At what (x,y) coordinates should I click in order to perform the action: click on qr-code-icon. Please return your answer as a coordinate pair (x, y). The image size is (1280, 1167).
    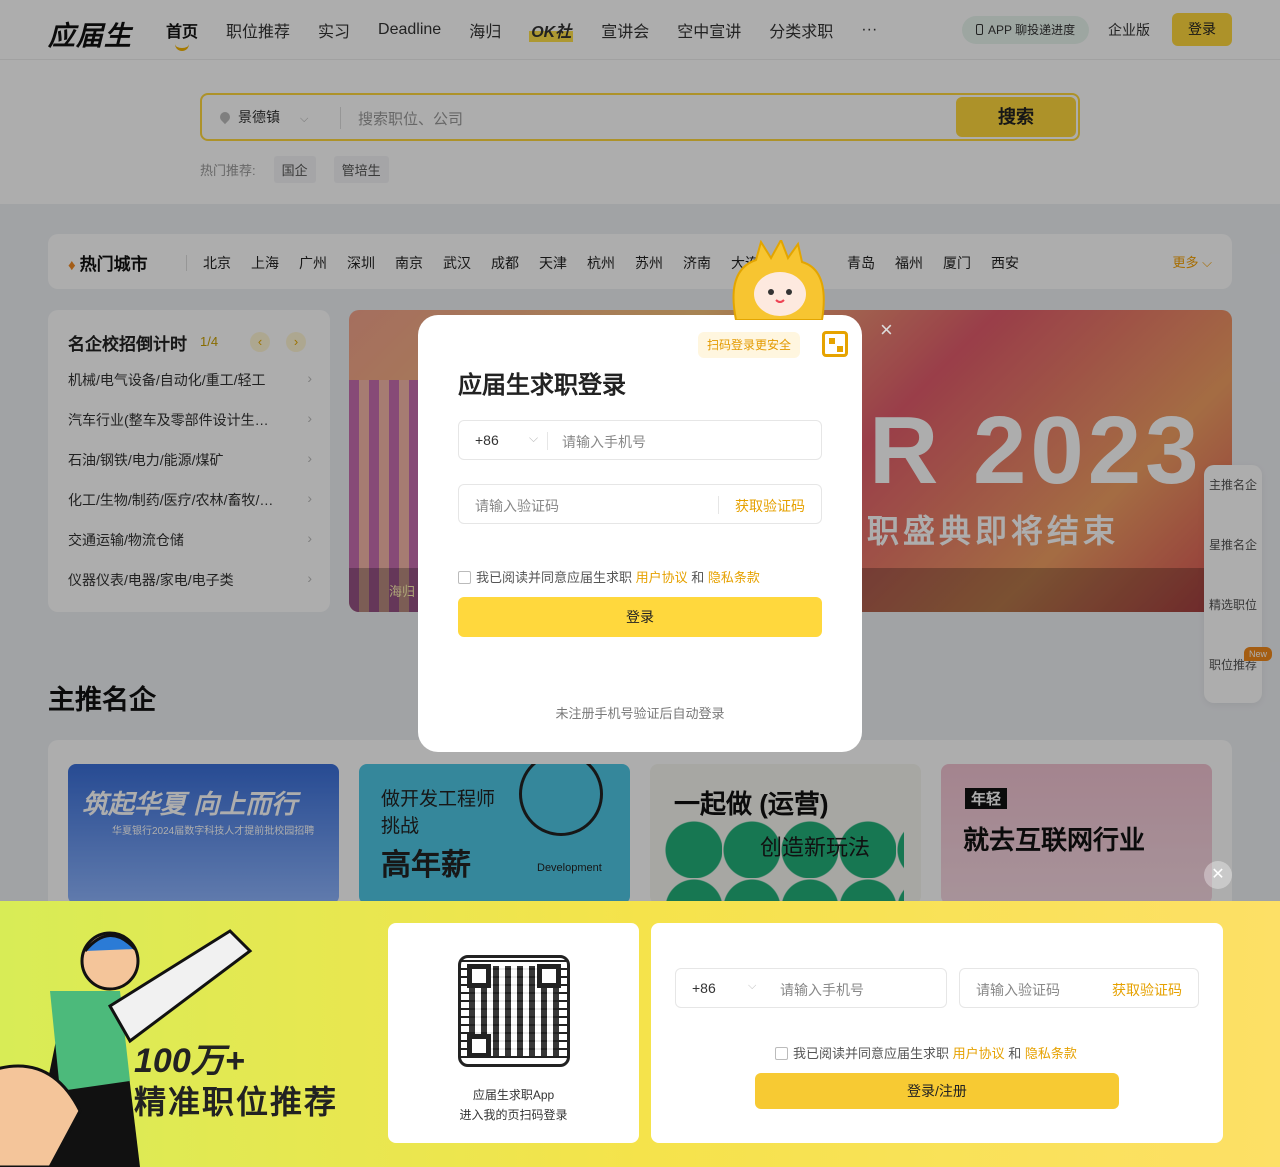
    Looking at the image, I should click on (835, 344).